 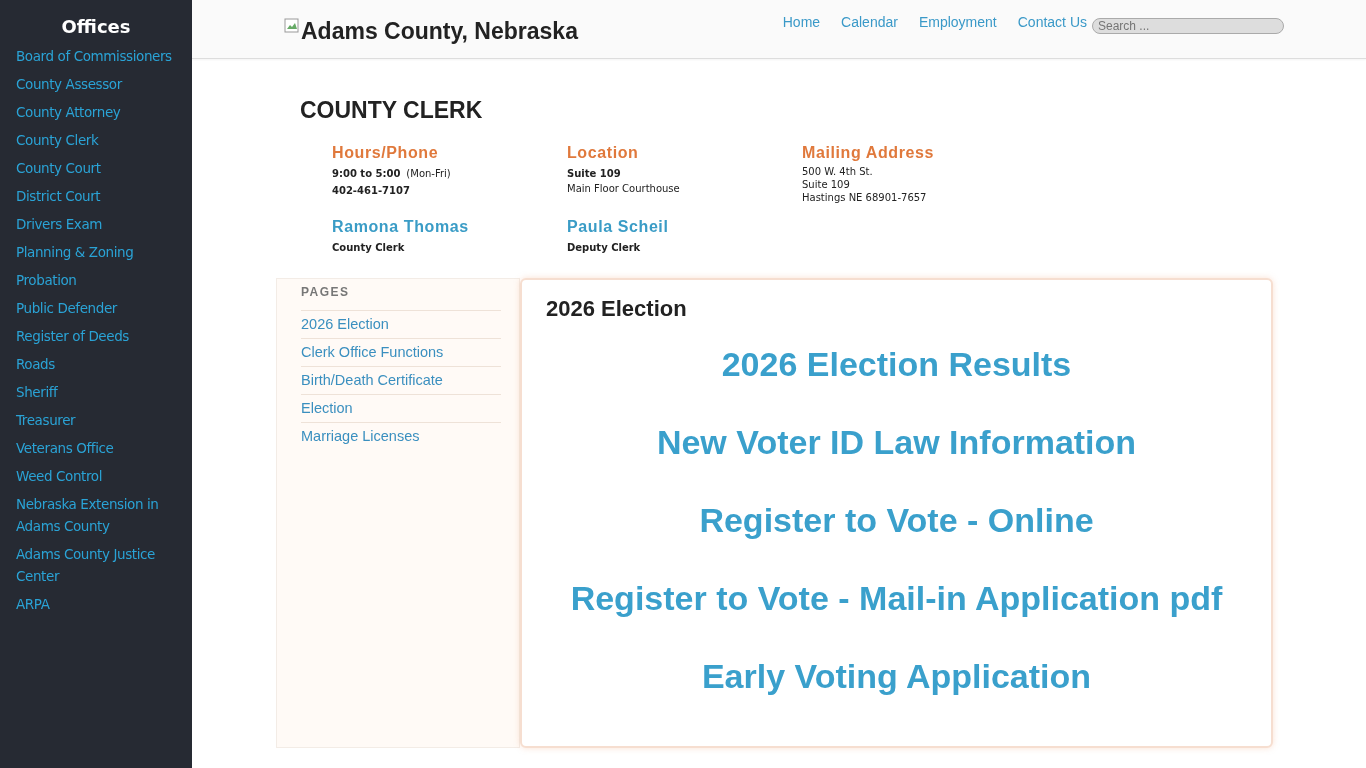 I want to click on page-title: COUNTY CLERK, so click(x=392, y=110).